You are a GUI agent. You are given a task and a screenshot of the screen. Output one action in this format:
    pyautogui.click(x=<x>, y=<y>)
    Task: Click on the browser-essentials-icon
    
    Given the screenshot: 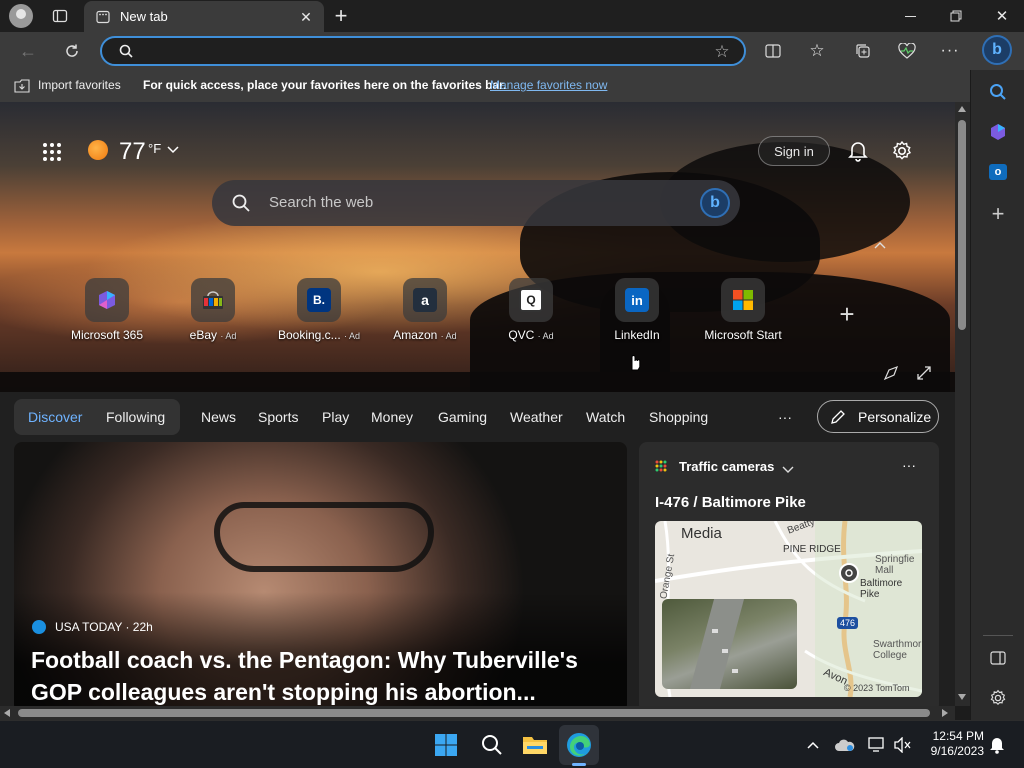 What is the action you would take?
    pyautogui.click(x=907, y=51)
    